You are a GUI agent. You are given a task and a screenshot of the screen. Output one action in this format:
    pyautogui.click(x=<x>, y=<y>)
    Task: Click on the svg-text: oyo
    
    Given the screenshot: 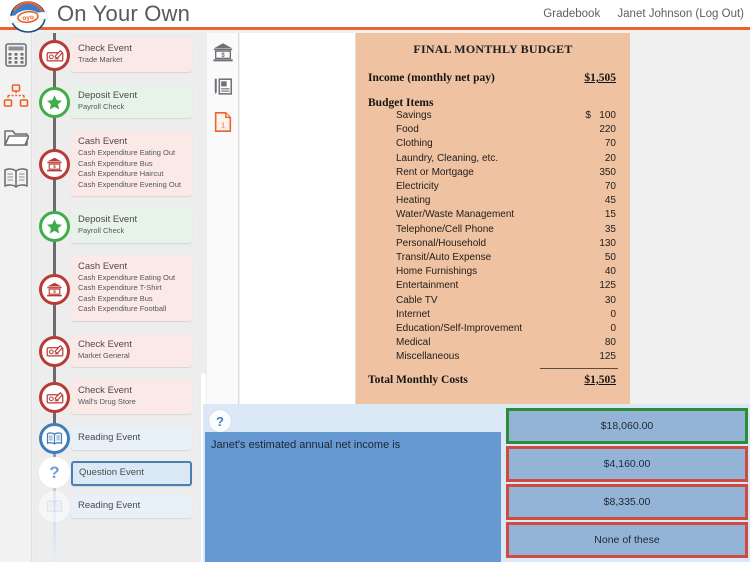 What is the action you would take?
    pyautogui.click(x=28, y=18)
    